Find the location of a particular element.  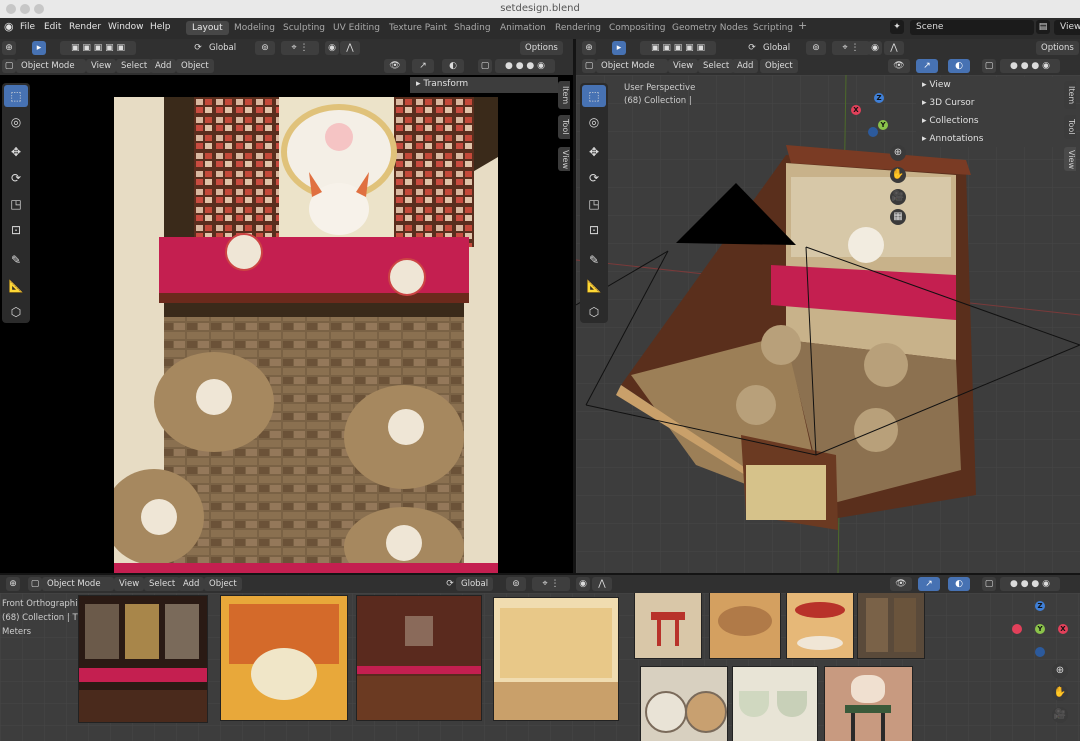

menu-render: Render is located at coordinates (85, 27).